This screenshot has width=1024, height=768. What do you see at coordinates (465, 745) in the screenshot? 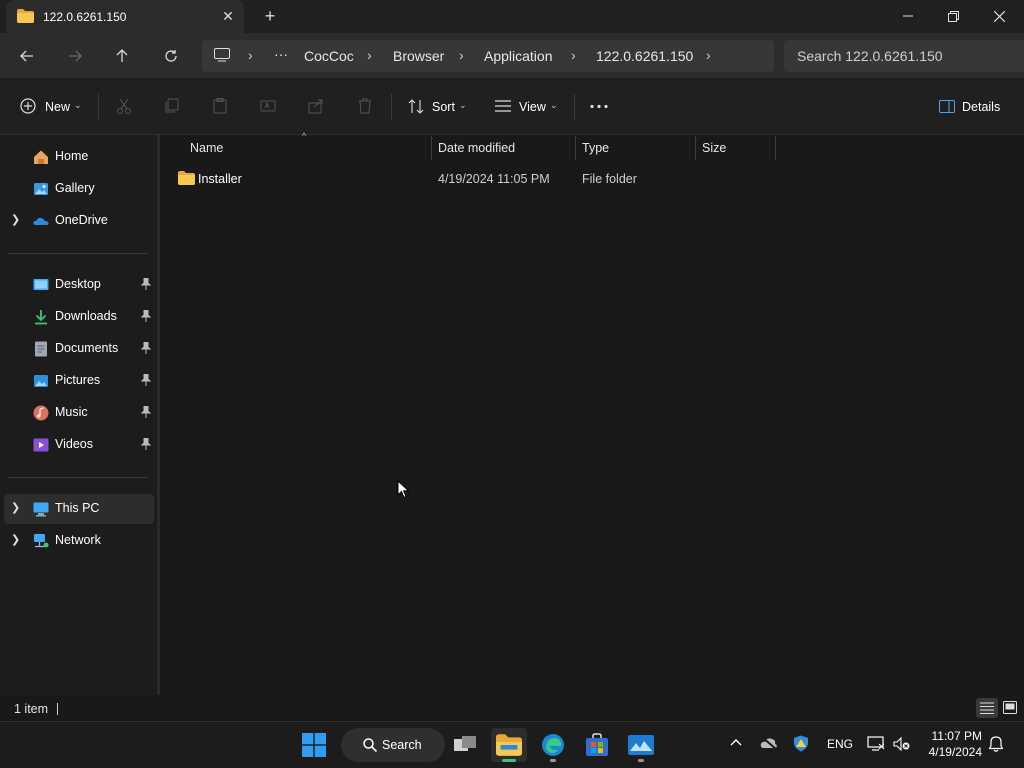
I see `task-view-button` at bounding box center [465, 745].